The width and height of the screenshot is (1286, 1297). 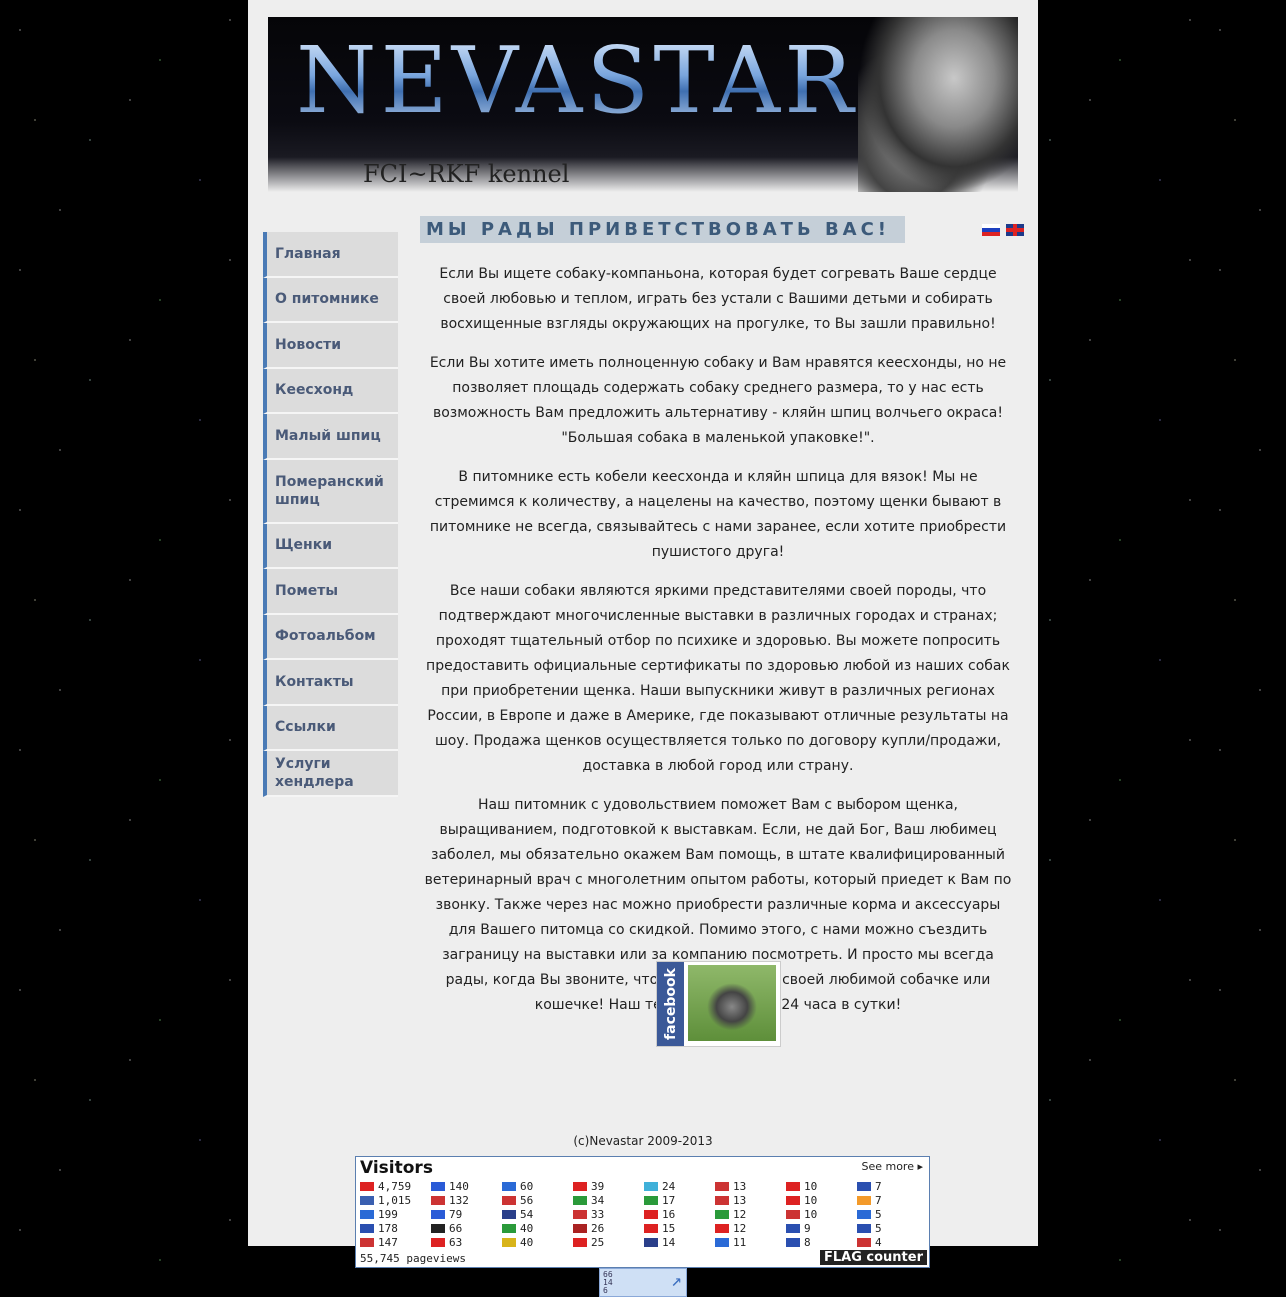 What do you see at coordinates (643, 1282) in the screenshot?
I see `mini-counter-widget: 66 14 6 ↗` at bounding box center [643, 1282].